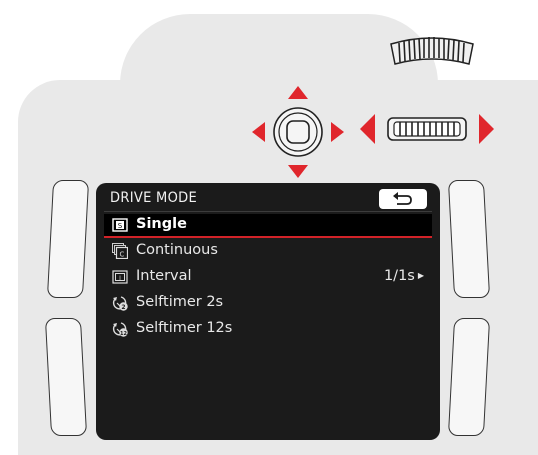  I want to click on svg-text: 2, so click(123, 307).